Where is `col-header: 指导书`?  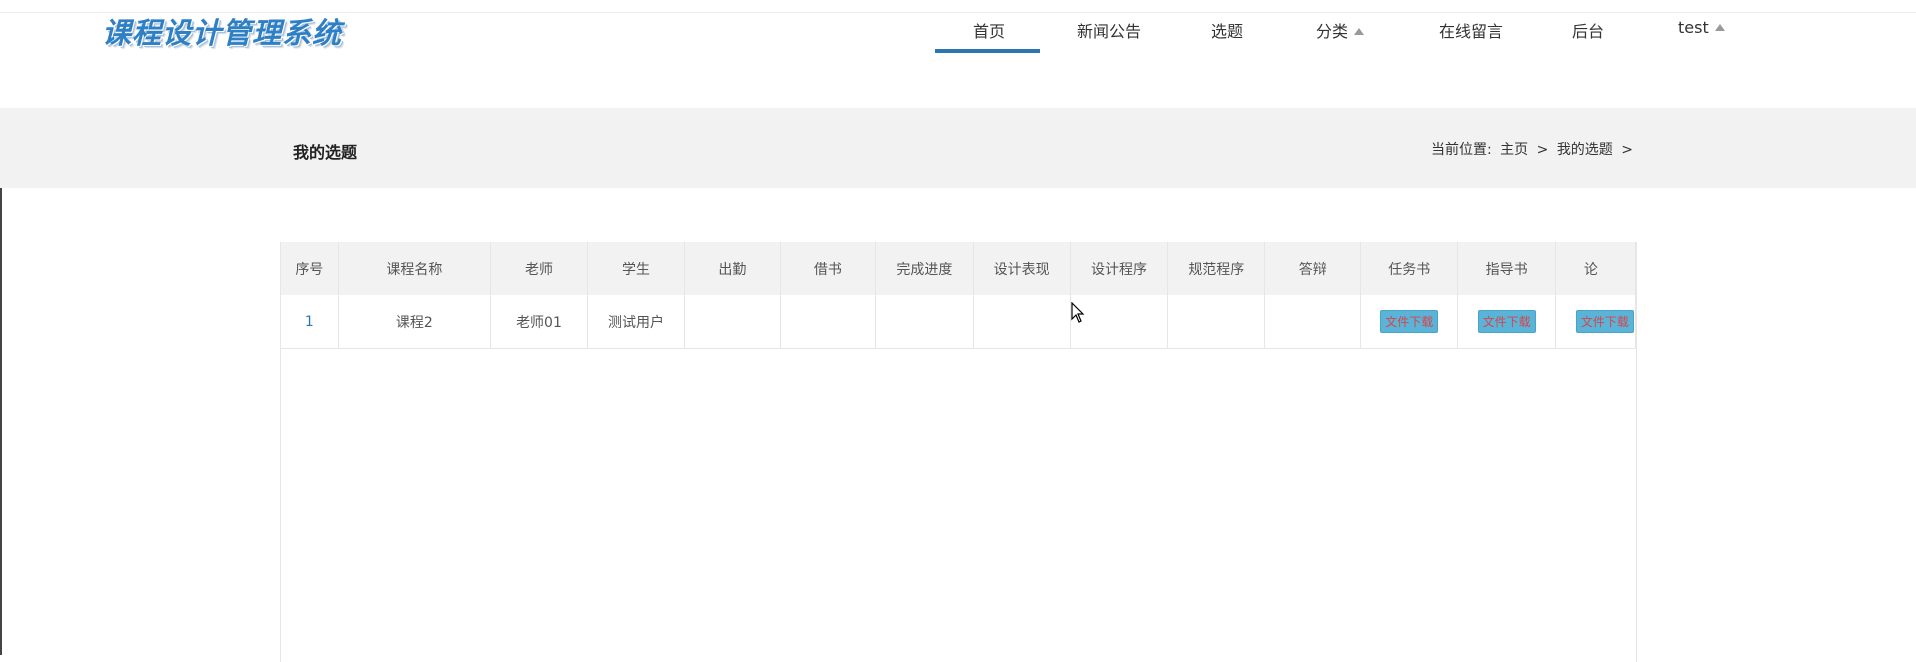
col-header: 指导书 is located at coordinates (1506, 268).